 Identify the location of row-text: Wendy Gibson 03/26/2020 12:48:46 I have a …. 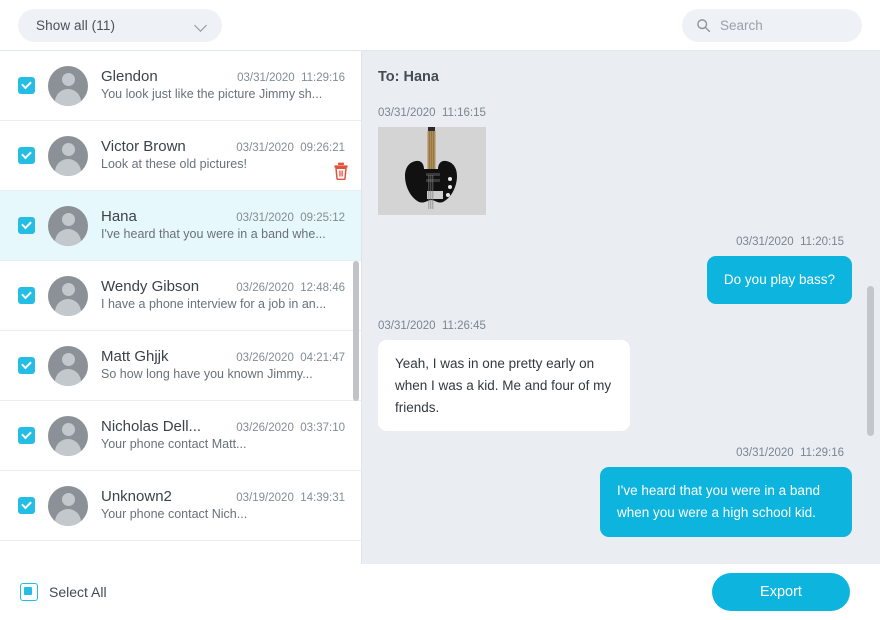
(224, 295).